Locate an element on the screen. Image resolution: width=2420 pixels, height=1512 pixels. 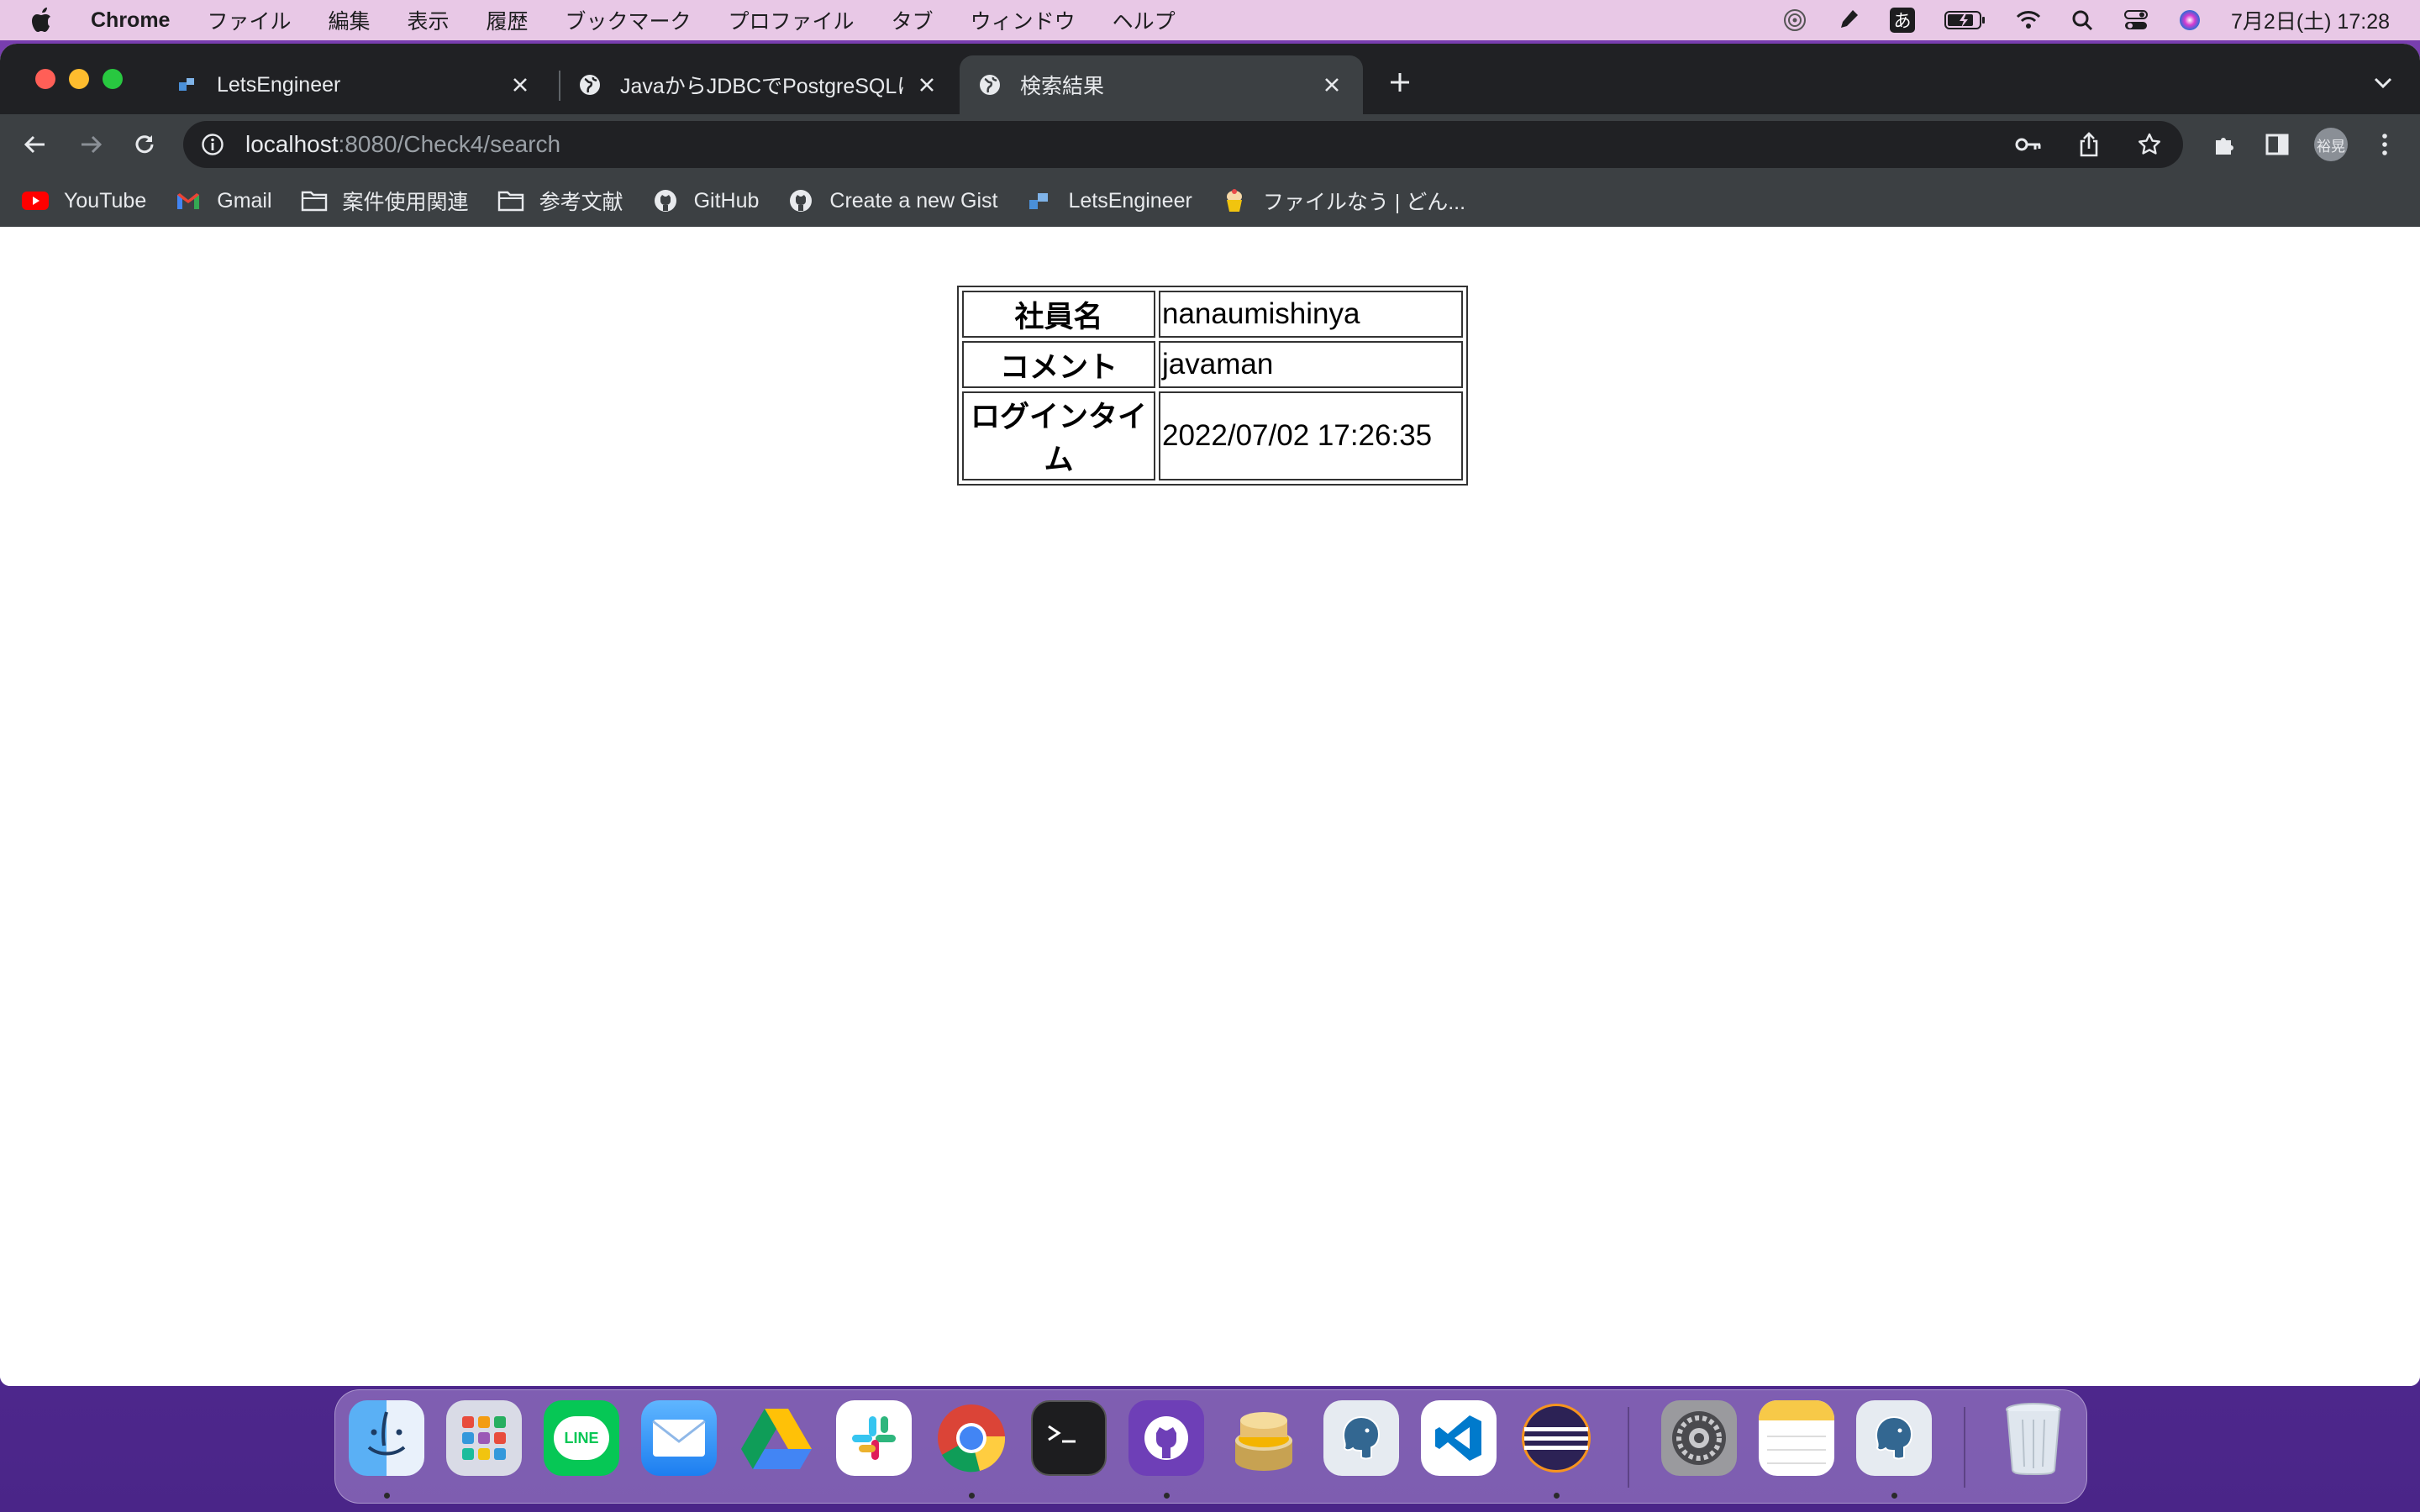
chrome-icon is located at coordinates (971, 1438).